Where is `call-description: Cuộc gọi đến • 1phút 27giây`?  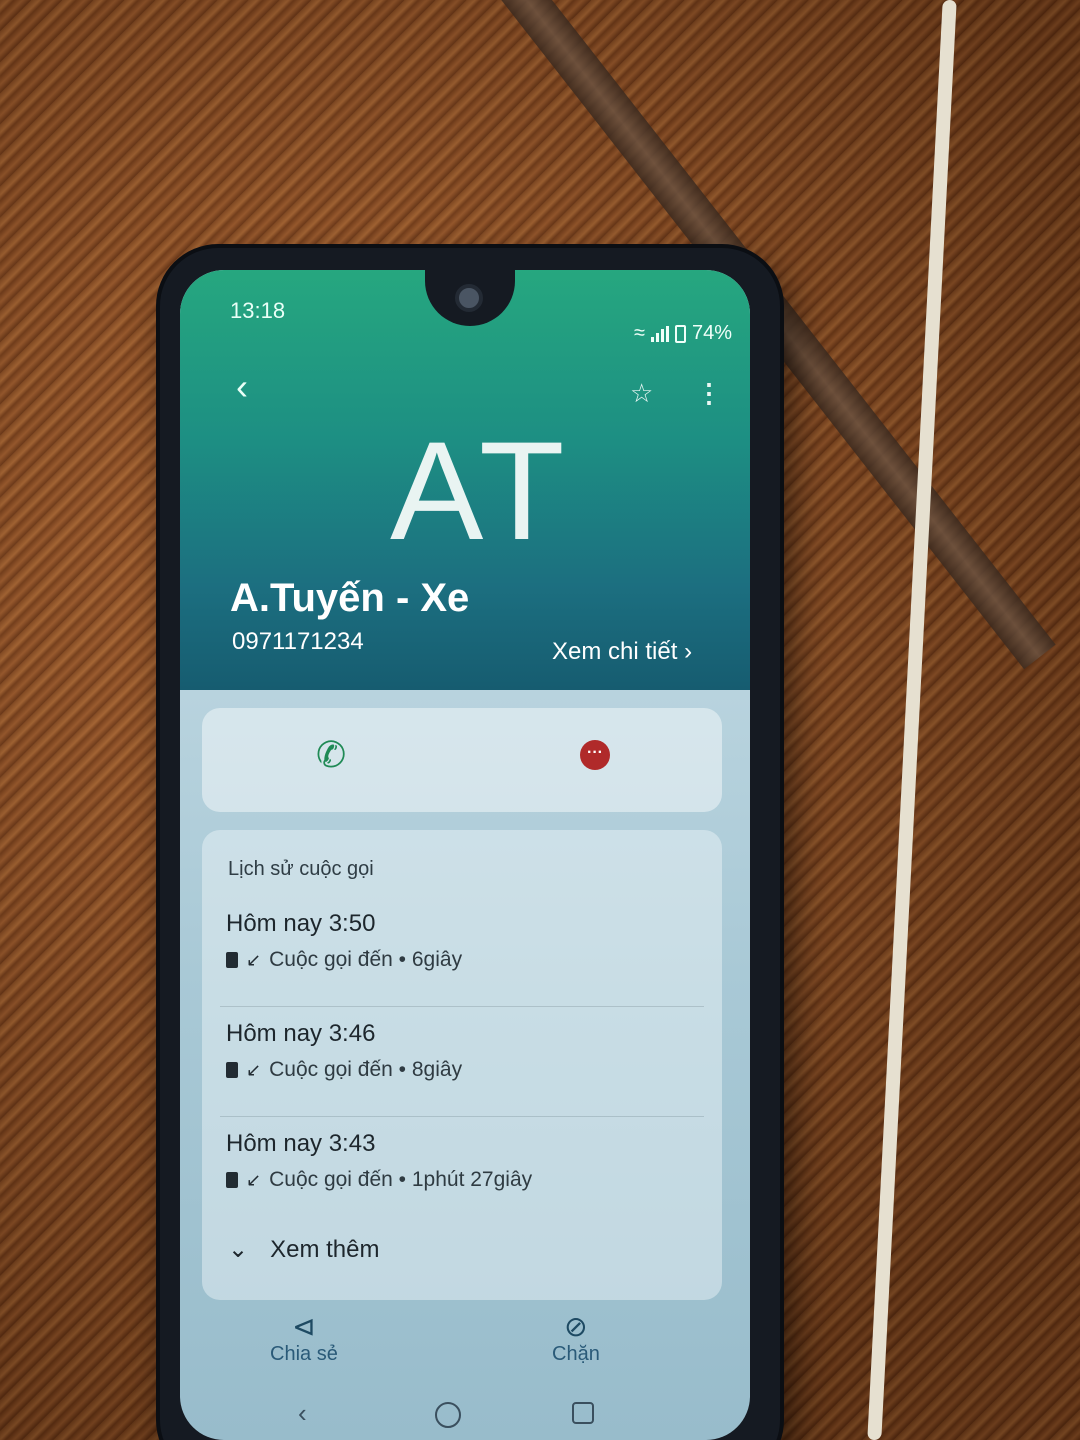 call-description: Cuộc gọi đến • 1phút 27giây is located at coordinates (401, 1179).